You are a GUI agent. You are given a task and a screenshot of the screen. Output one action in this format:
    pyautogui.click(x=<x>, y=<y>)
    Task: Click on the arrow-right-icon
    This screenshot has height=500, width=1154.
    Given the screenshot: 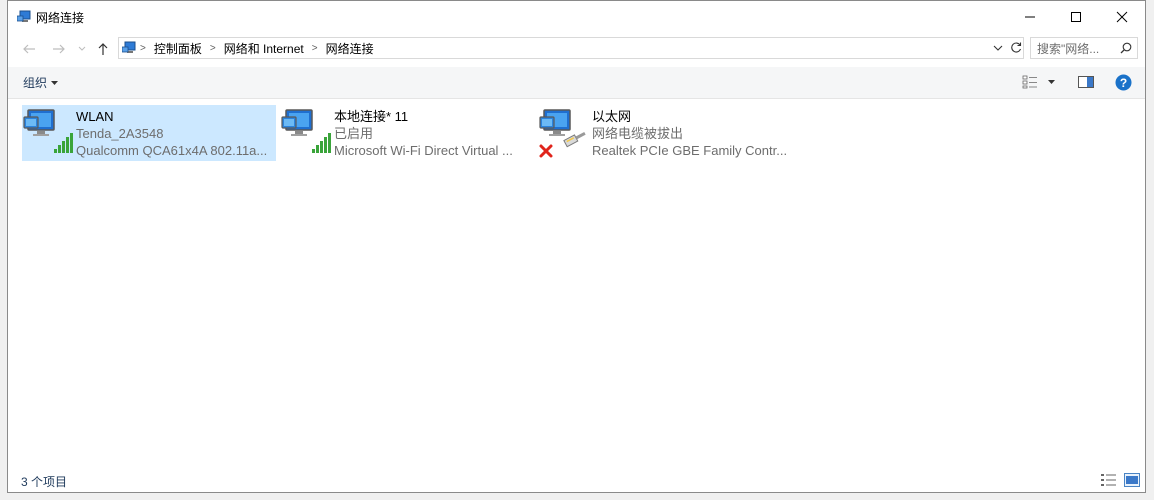 What is the action you would take?
    pyautogui.click(x=59, y=49)
    